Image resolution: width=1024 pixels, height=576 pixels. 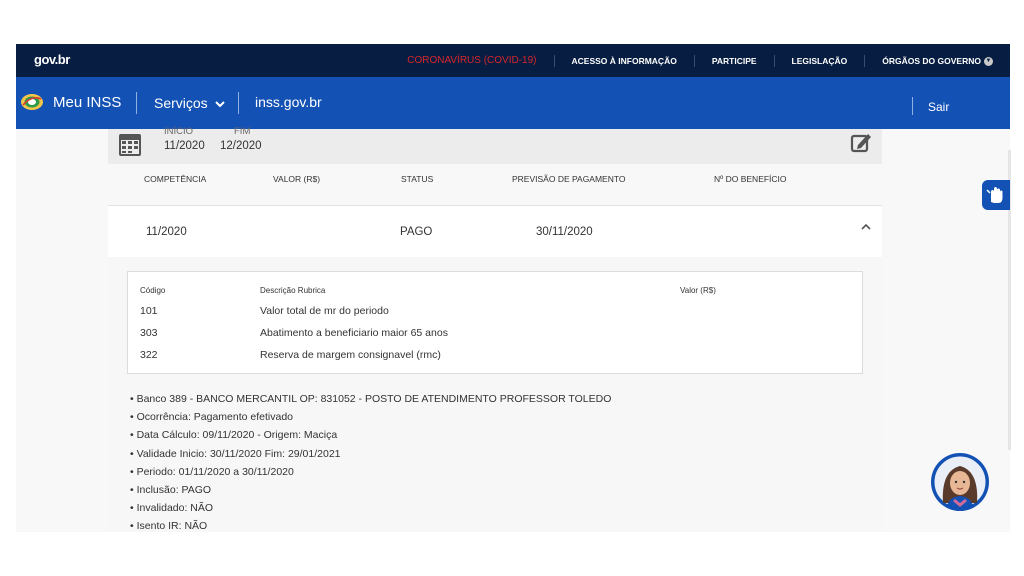 I want to click on legislacao-link: LEGISLAÇÃO, so click(x=819, y=60).